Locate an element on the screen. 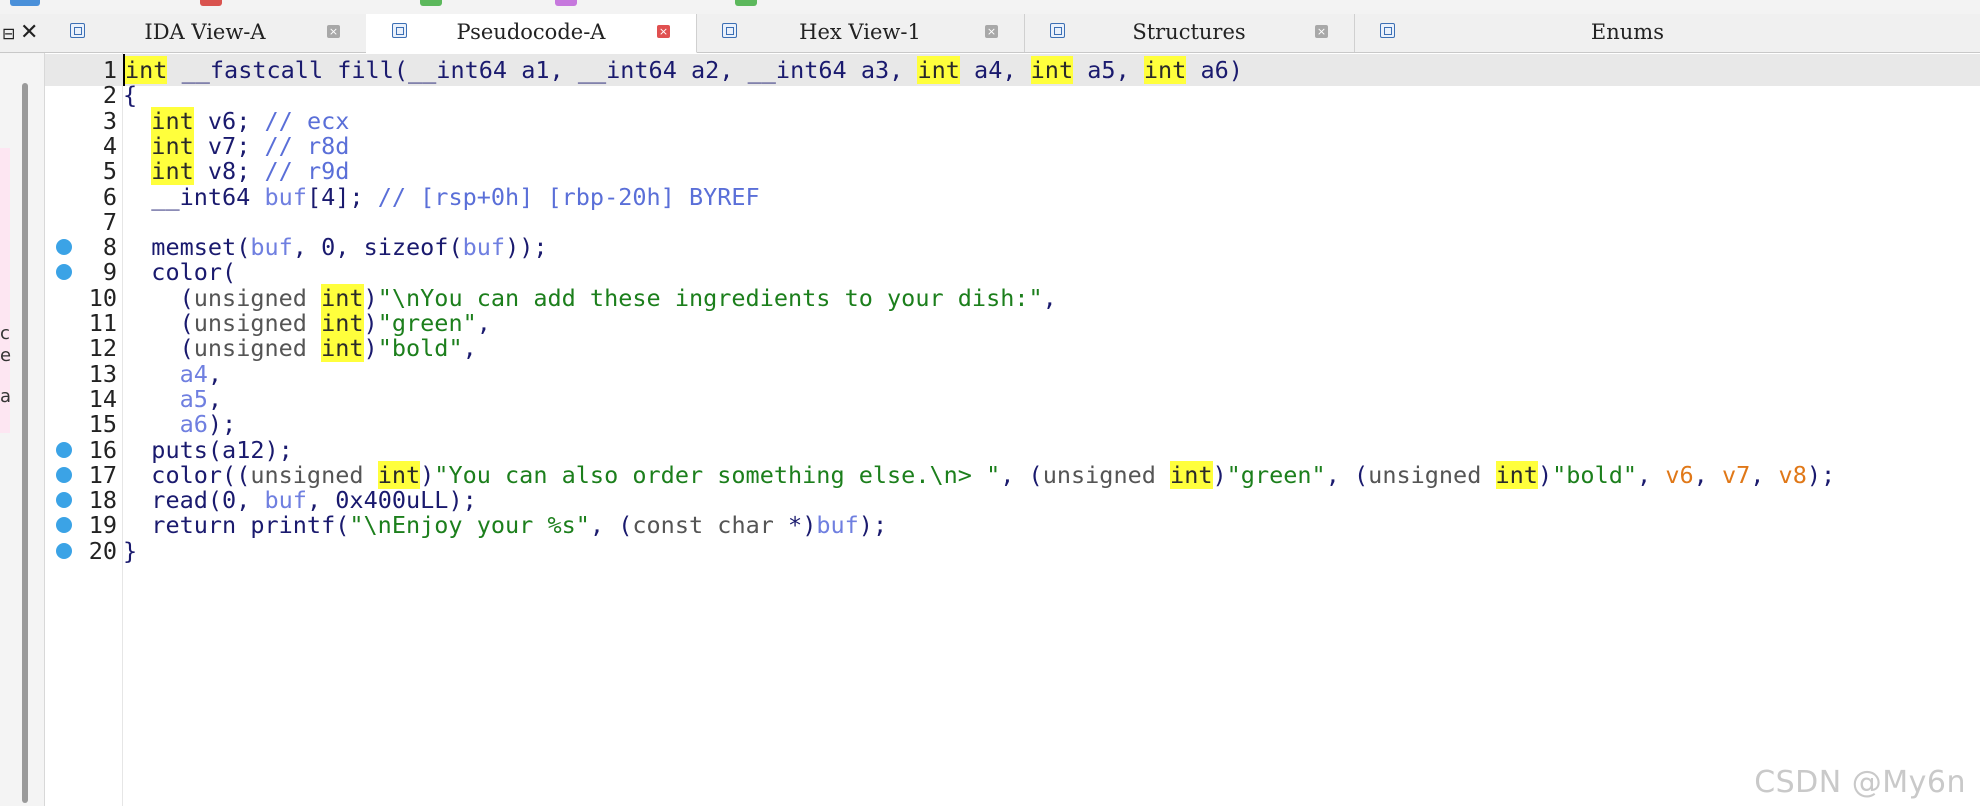 The width and height of the screenshot is (1980, 806). code-line: 20} is located at coordinates (1012, 551).